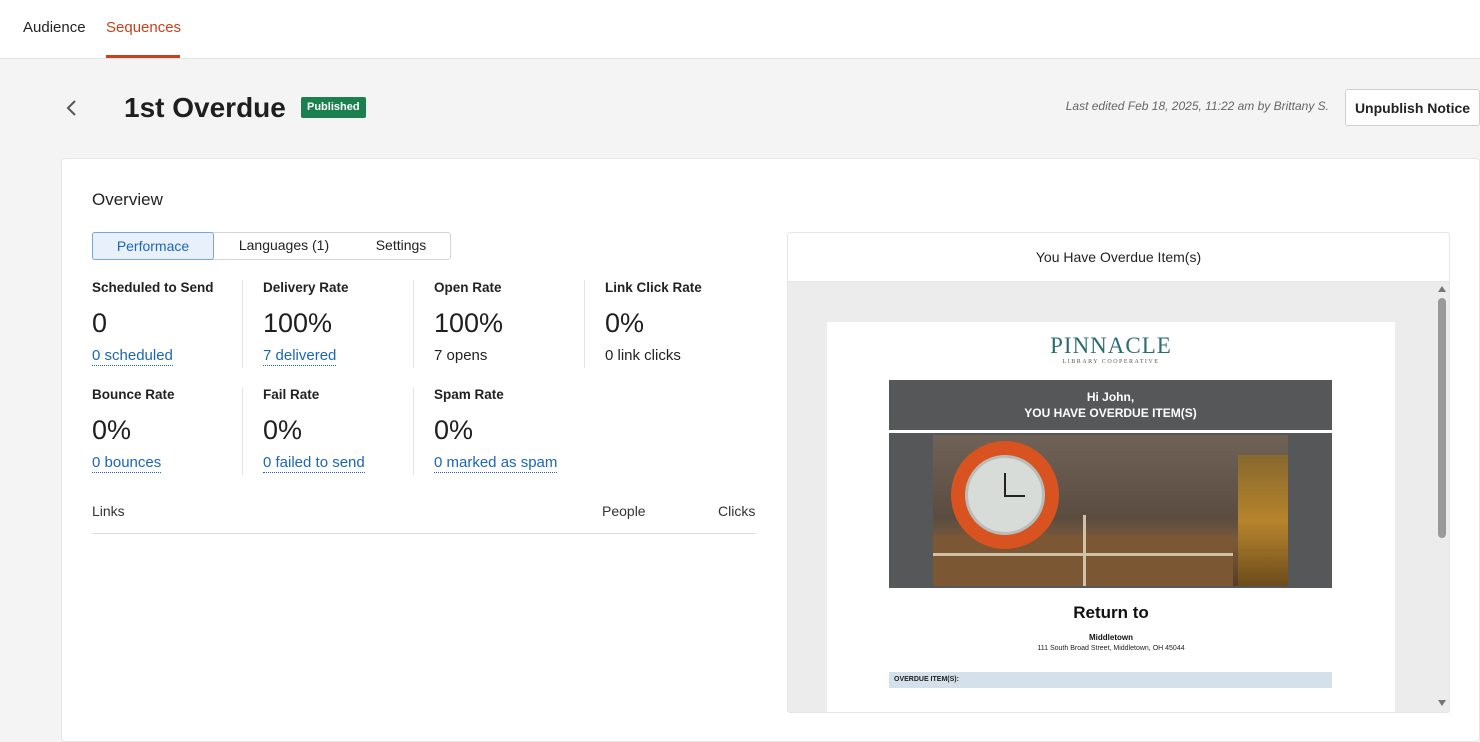 This screenshot has width=1480, height=742. Describe the element at coordinates (143, 28) in the screenshot. I see `tab-sequences: Sequences` at that location.